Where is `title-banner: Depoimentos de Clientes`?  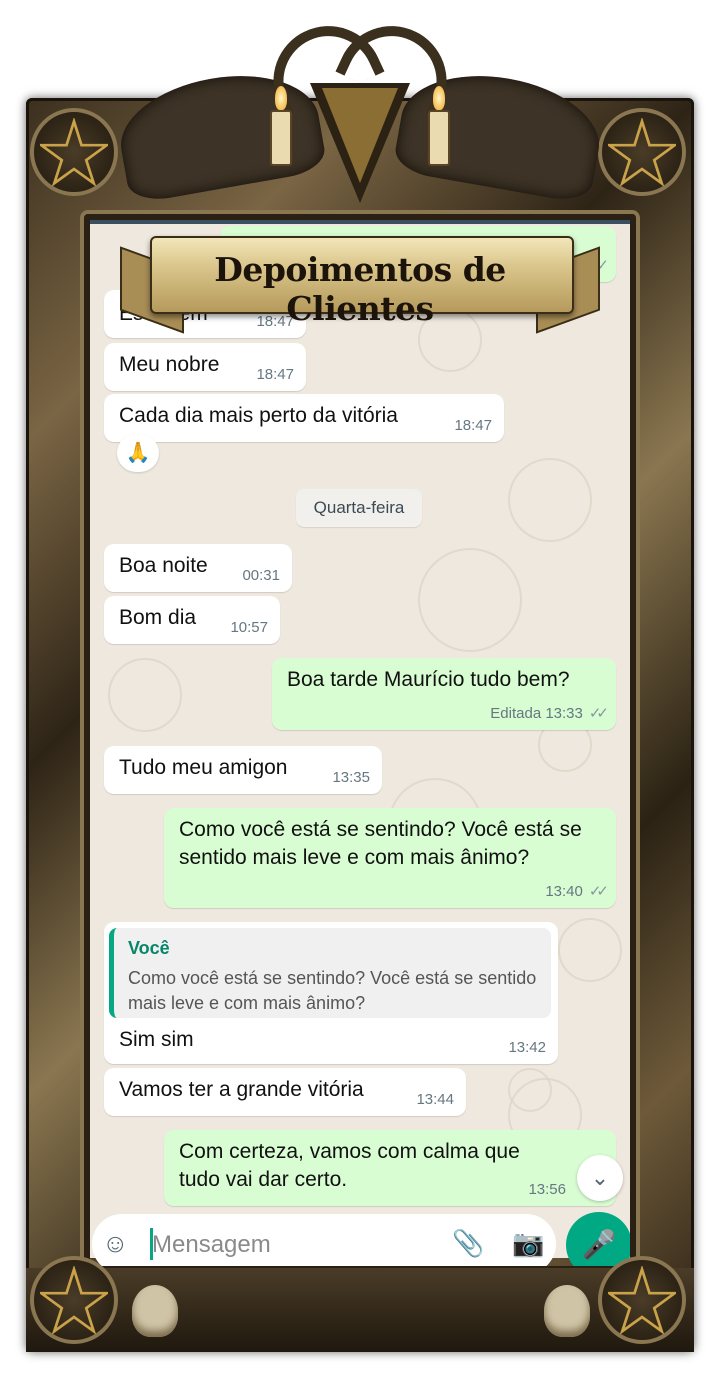 title-banner: Depoimentos de Clientes is located at coordinates (360, 281).